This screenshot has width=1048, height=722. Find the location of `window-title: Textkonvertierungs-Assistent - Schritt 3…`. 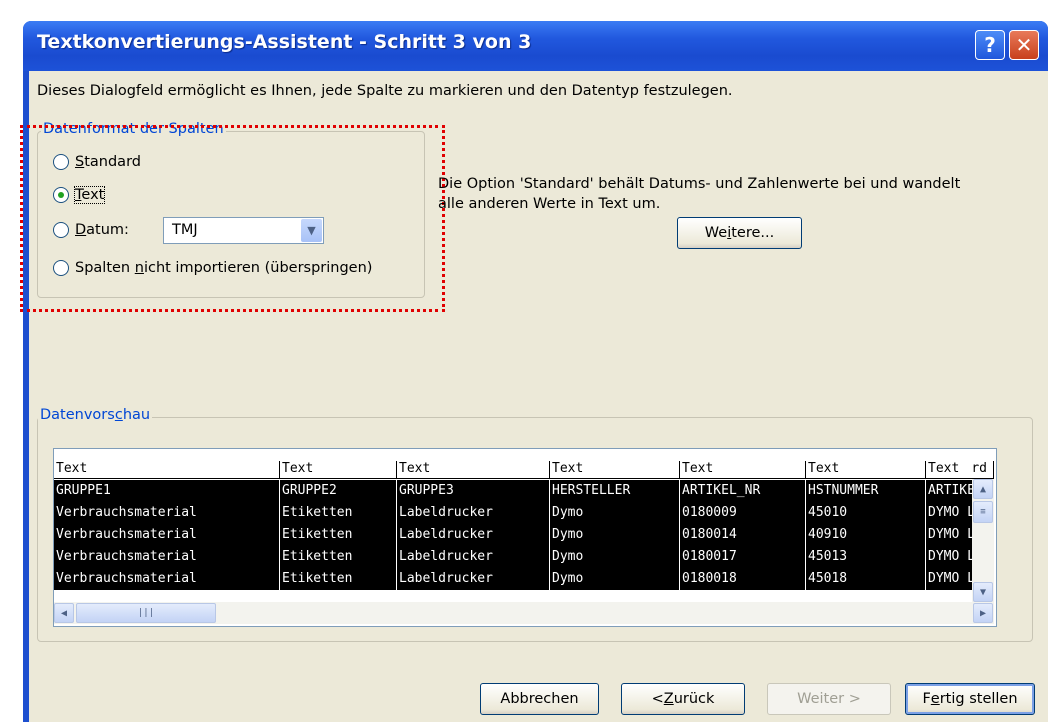

window-title: Textkonvertierungs-Assistent - Schritt 3… is located at coordinates (284, 42).